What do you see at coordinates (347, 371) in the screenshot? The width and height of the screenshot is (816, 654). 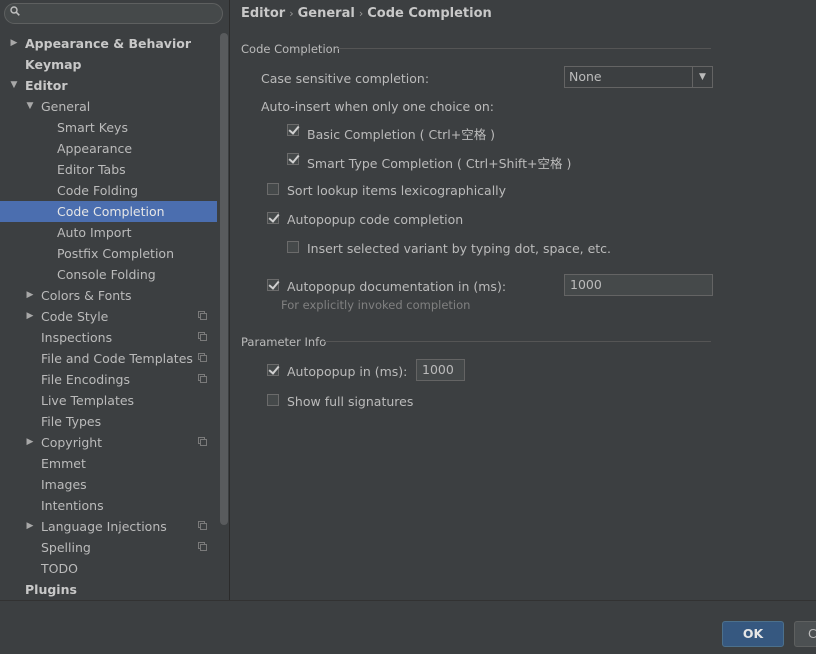 I see `parameter-autopopup-label: Autopopup in (ms):` at bounding box center [347, 371].